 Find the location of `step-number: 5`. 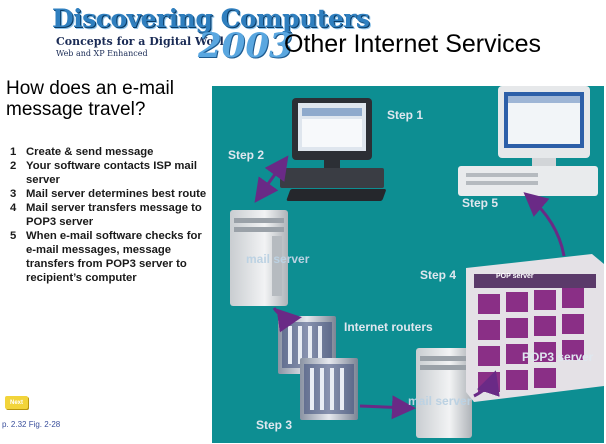

step-number: 5 is located at coordinates (13, 236).